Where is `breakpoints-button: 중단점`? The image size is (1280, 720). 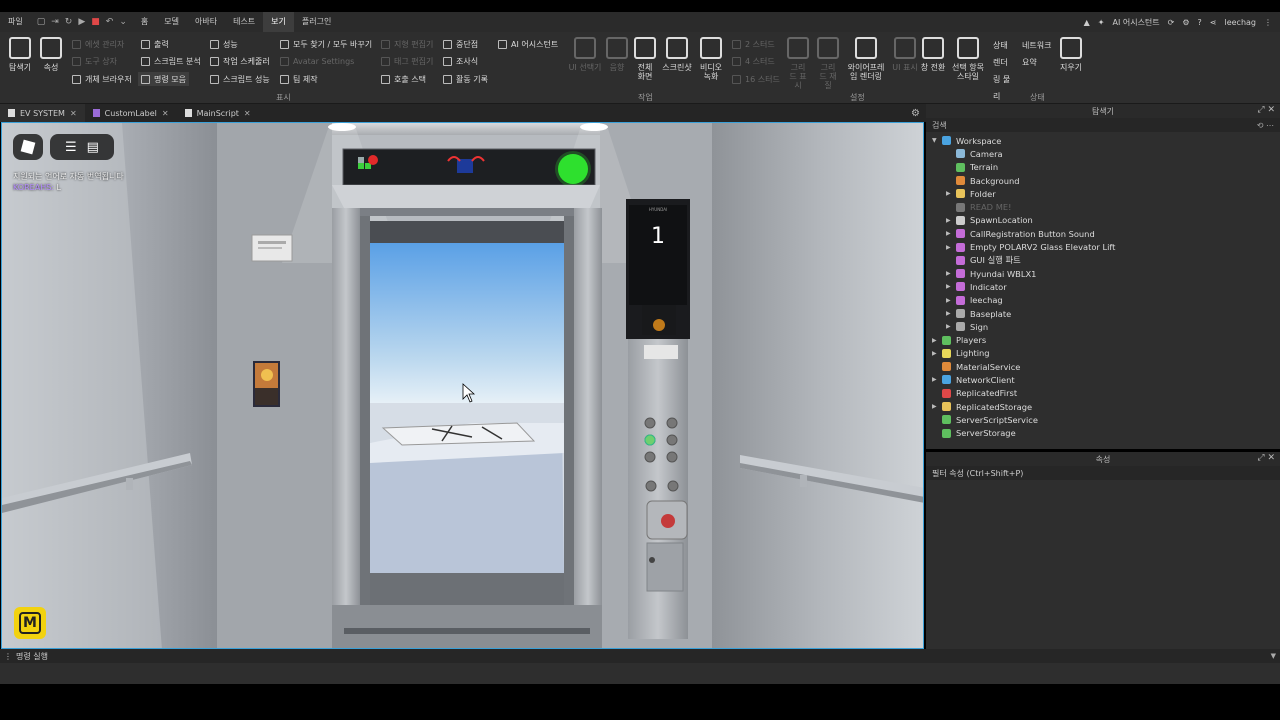 breakpoints-button: 중단점 is located at coordinates (460, 44).